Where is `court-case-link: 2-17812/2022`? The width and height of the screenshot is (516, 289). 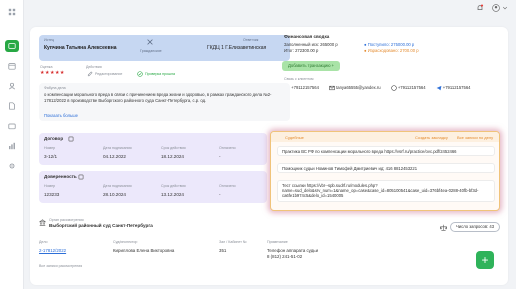
court-case-link: 2-17812/2022 is located at coordinates (52, 250).